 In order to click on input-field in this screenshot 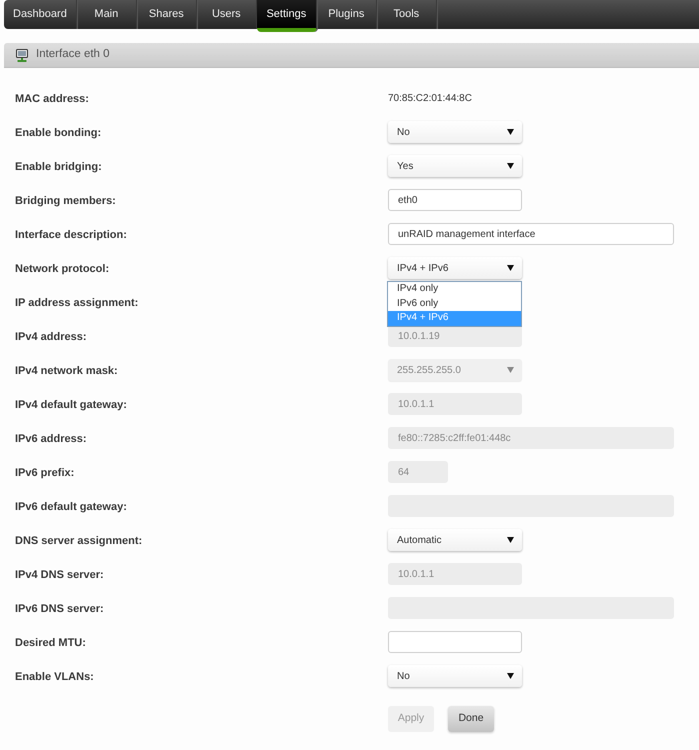, I will do `click(455, 642)`.